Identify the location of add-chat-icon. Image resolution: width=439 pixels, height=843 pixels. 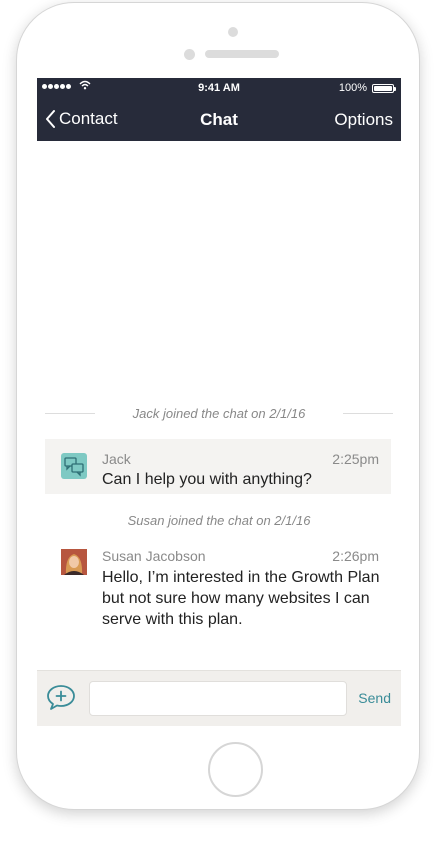
(61, 697).